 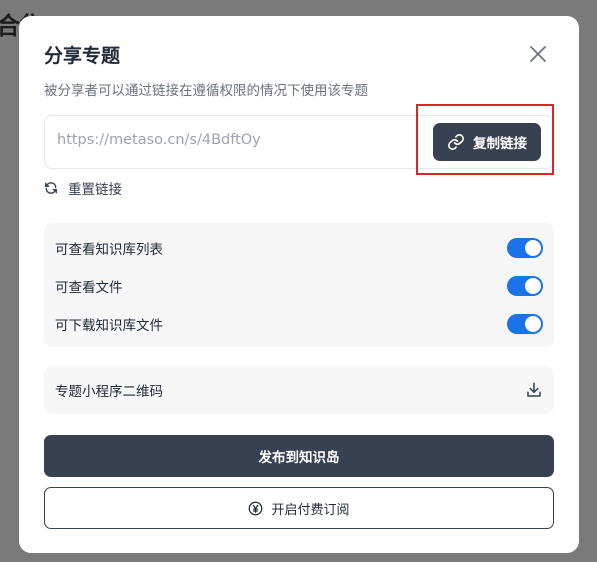 I want to click on dialog-title: 分享专题, so click(x=82, y=56).